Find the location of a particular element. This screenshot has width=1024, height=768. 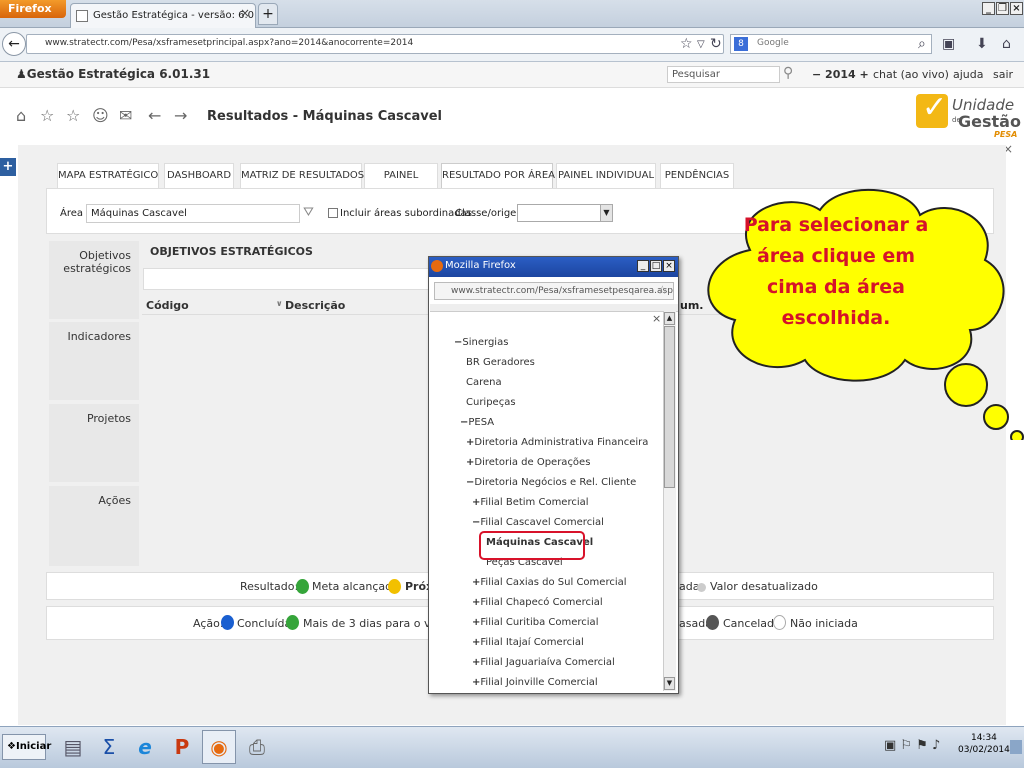

tree-item: −Diretoria Negócios e Rel. Cliente is located at coordinates (551, 482).